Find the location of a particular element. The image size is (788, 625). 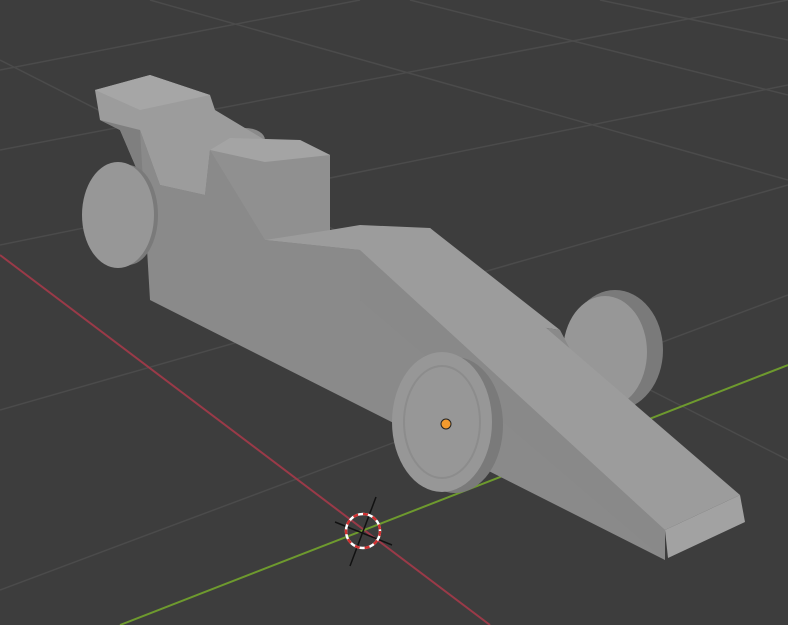

near-rear-wheel is located at coordinates (120, 215).